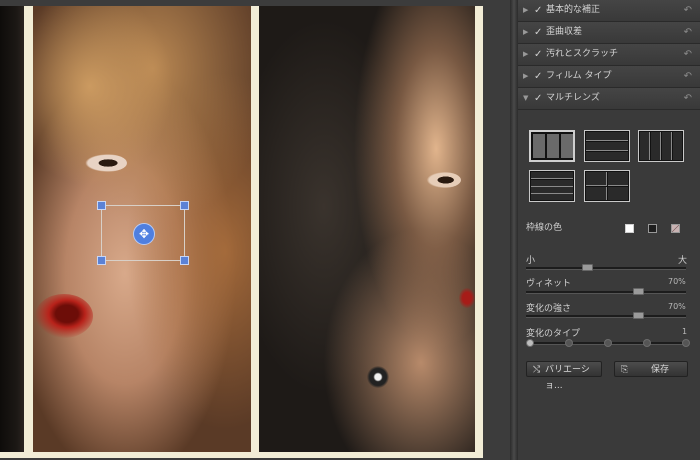 This screenshot has height=460, width=700. I want to click on frame-color-custom, so click(675, 228).